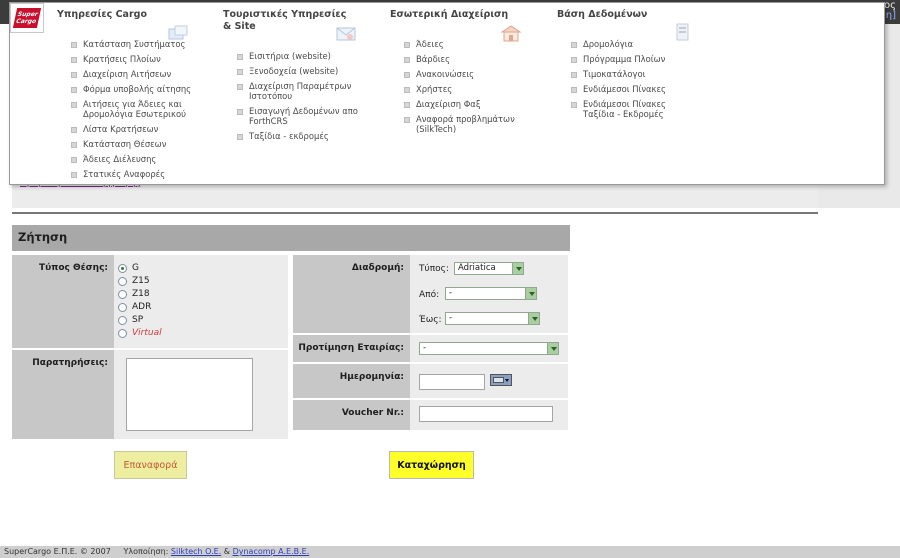  What do you see at coordinates (142, 15) in the screenshot?
I see `menu-title-cargo: Υπηρεσίες Cargo` at bounding box center [142, 15].